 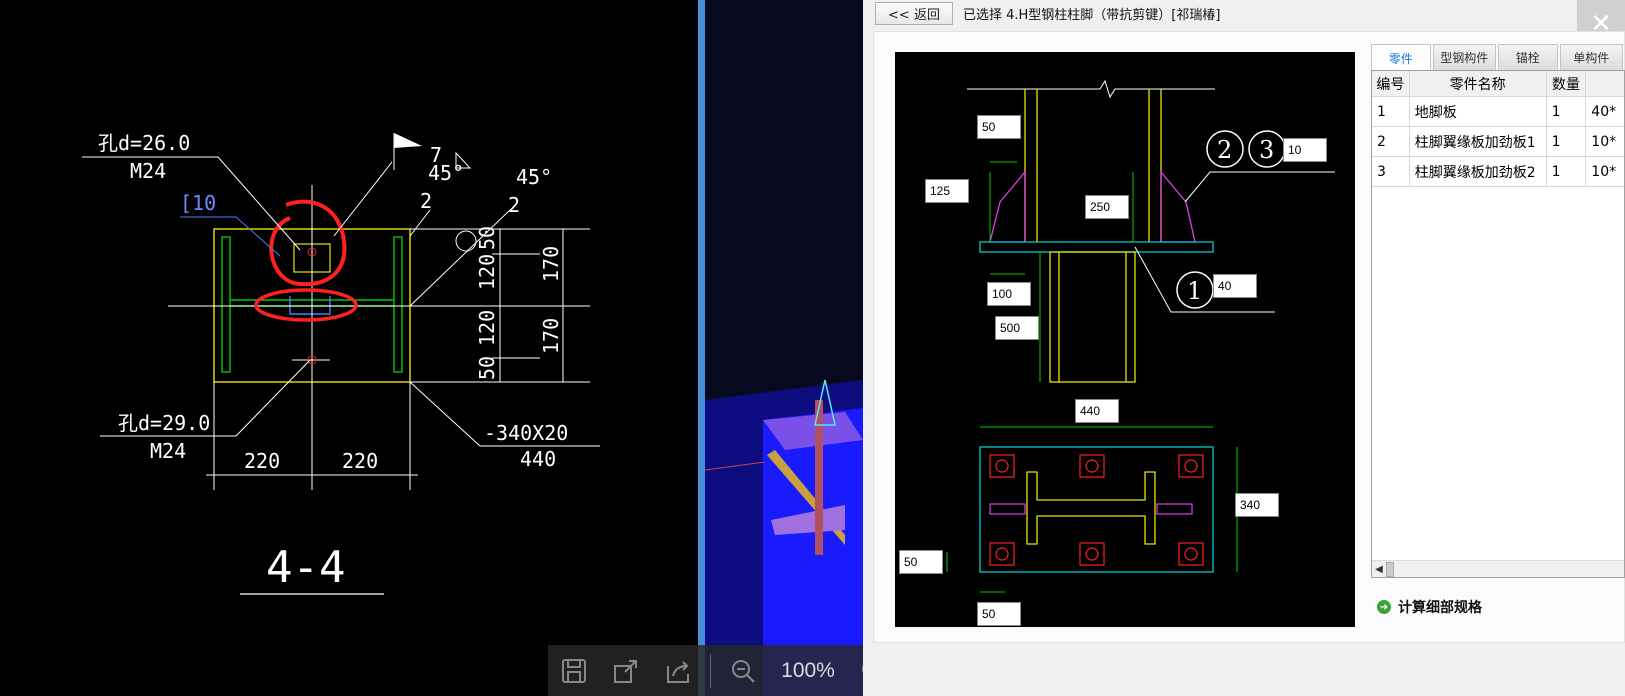 I want to click on tab-steel-members: 型钢构件, so click(x=1464, y=57).